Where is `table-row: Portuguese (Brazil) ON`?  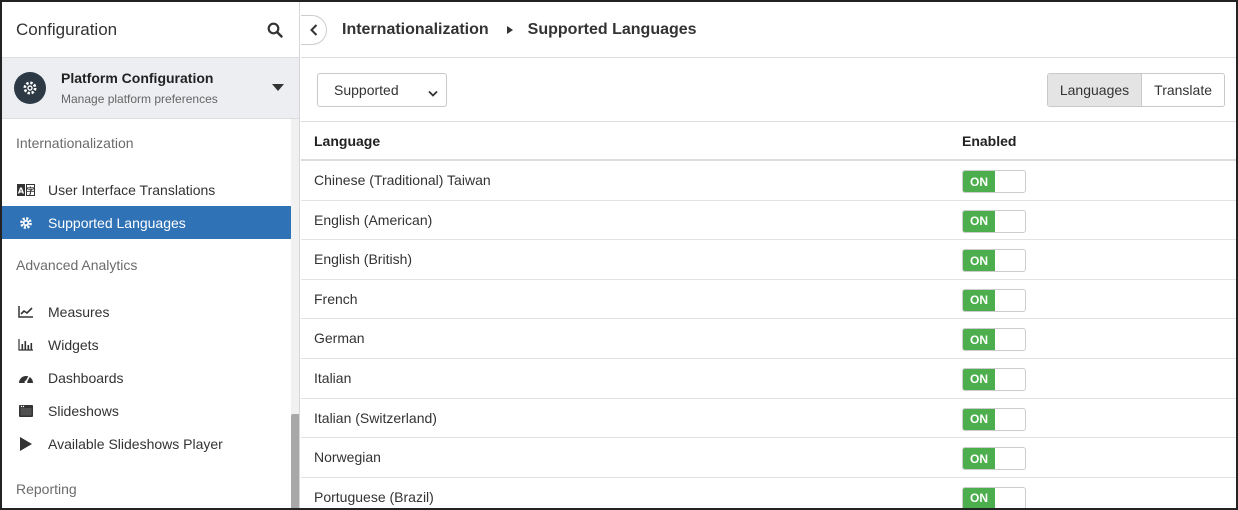 table-row: Portuguese (Brazil) ON is located at coordinates (768, 493).